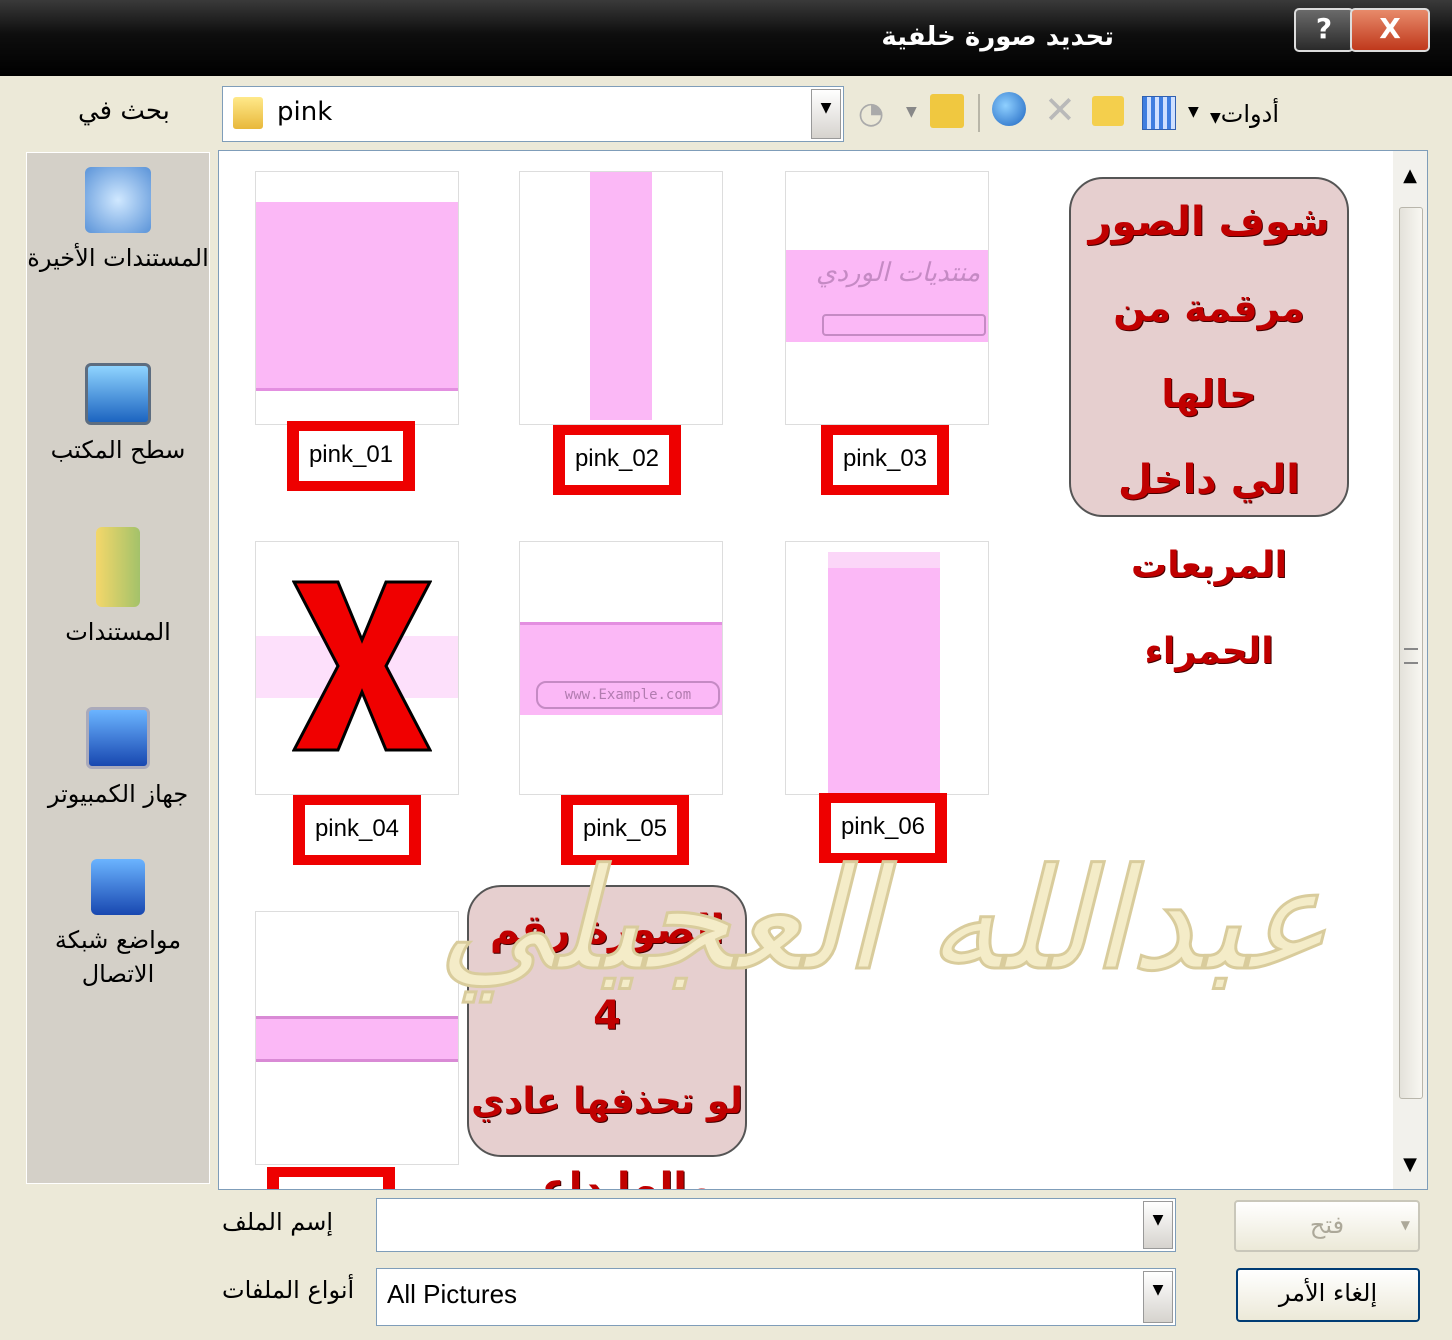  Describe the element at coordinates (305, 112) in the screenshot. I see `lookin-value: pink` at that location.